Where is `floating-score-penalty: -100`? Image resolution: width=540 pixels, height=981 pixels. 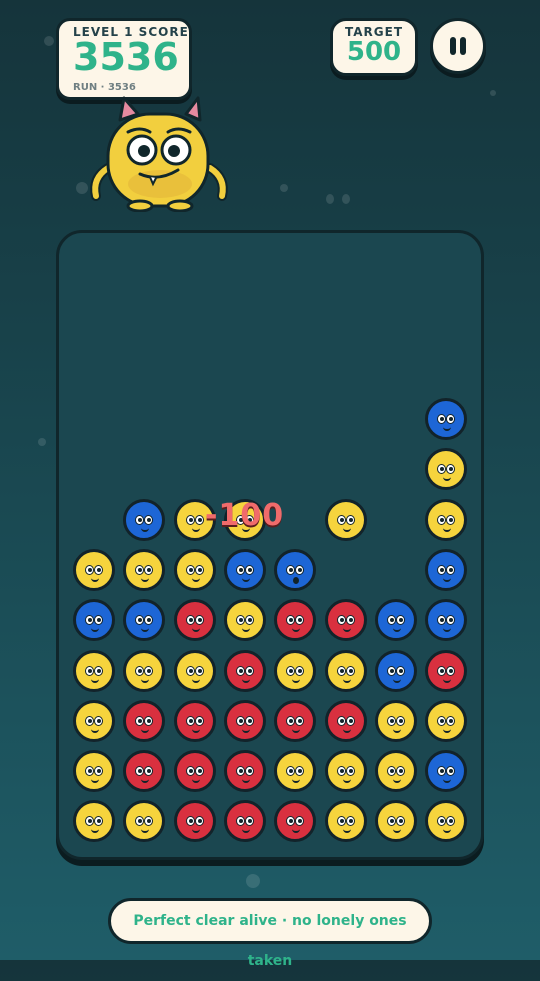 floating-score-penalty: -100 is located at coordinates (245, 515).